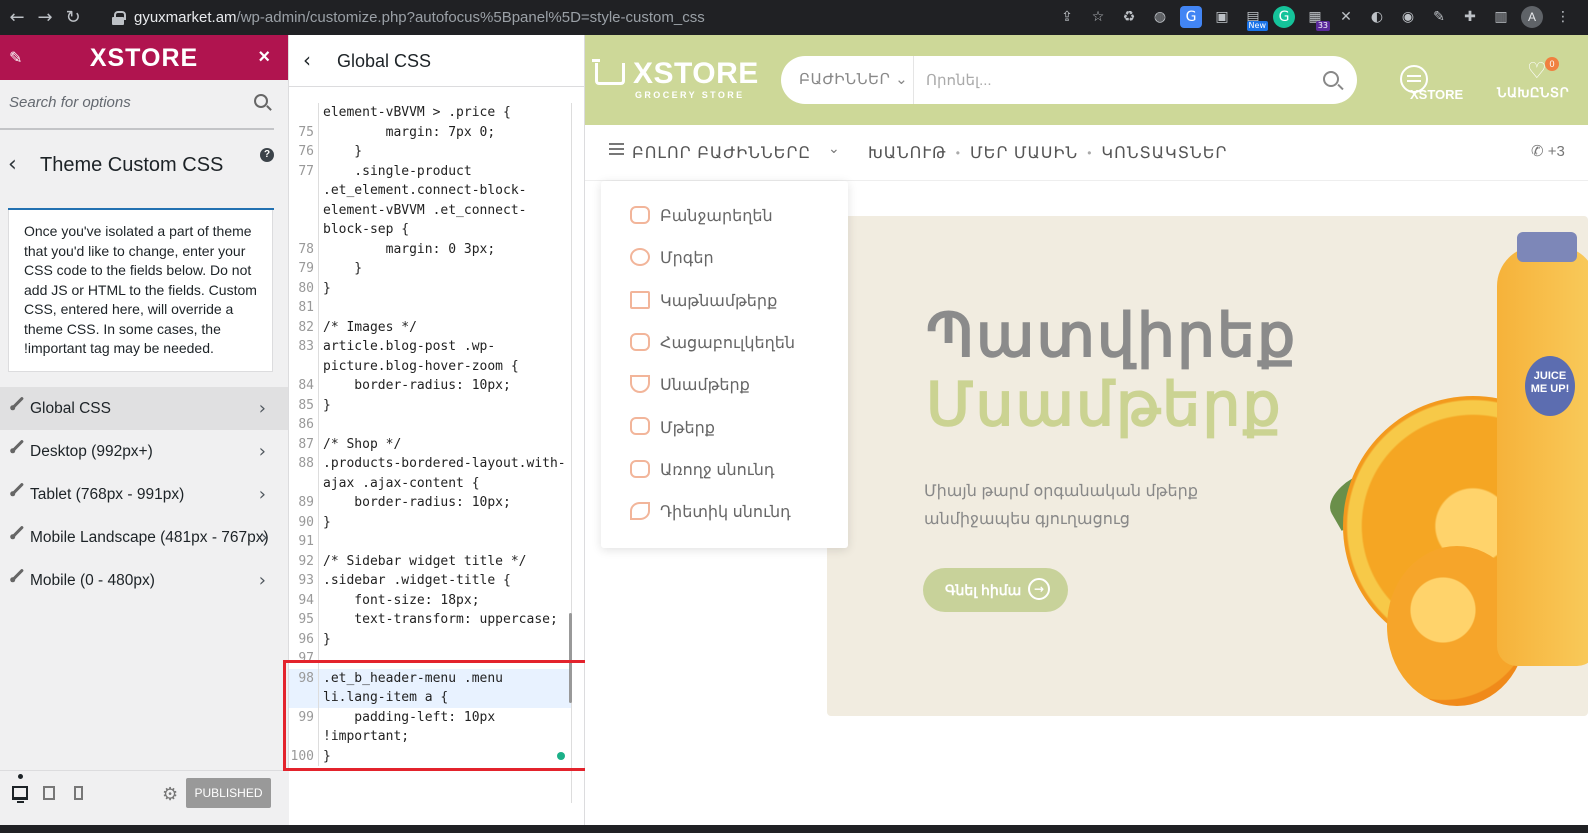 Image resolution: width=1588 pixels, height=833 pixels. I want to click on category-item: Հացաբուլկեղեն, so click(724, 343).